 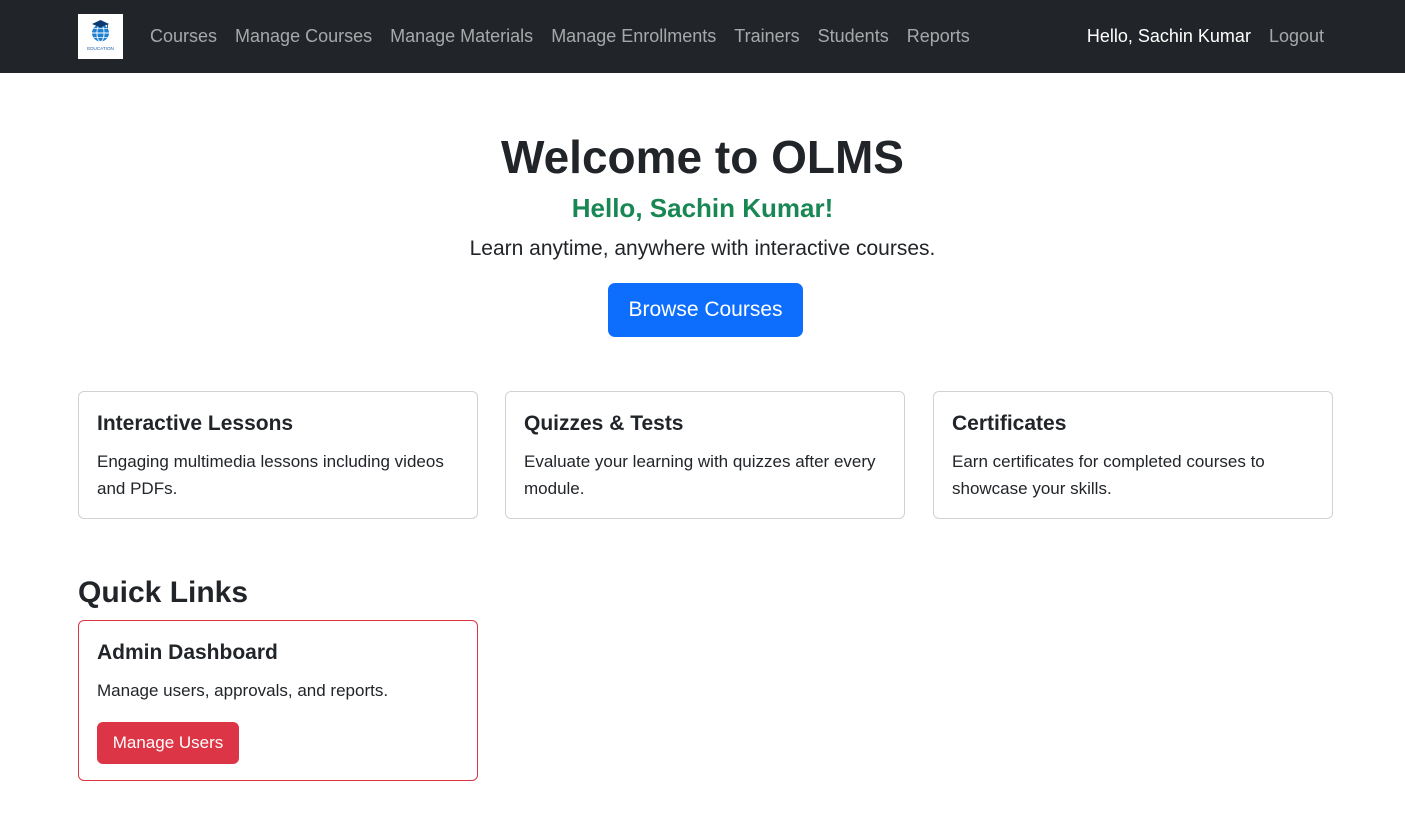 What do you see at coordinates (461, 36) in the screenshot?
I see `nav-link-manage-materials: Manage Materials` at bounding box center [461, 36].